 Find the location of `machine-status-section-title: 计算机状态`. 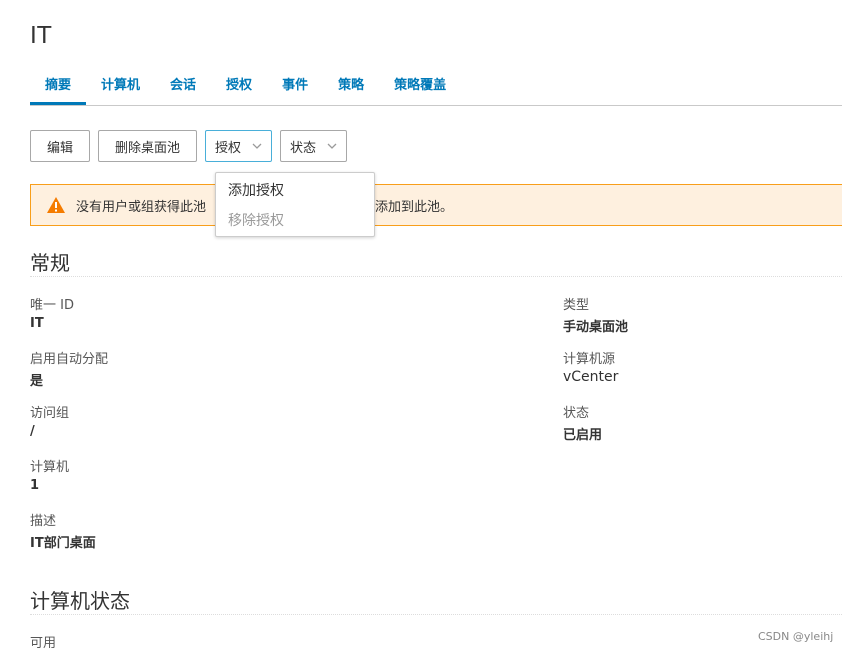

machine-status-section-title: 计算机状态 is located at coordinates (80, 601).